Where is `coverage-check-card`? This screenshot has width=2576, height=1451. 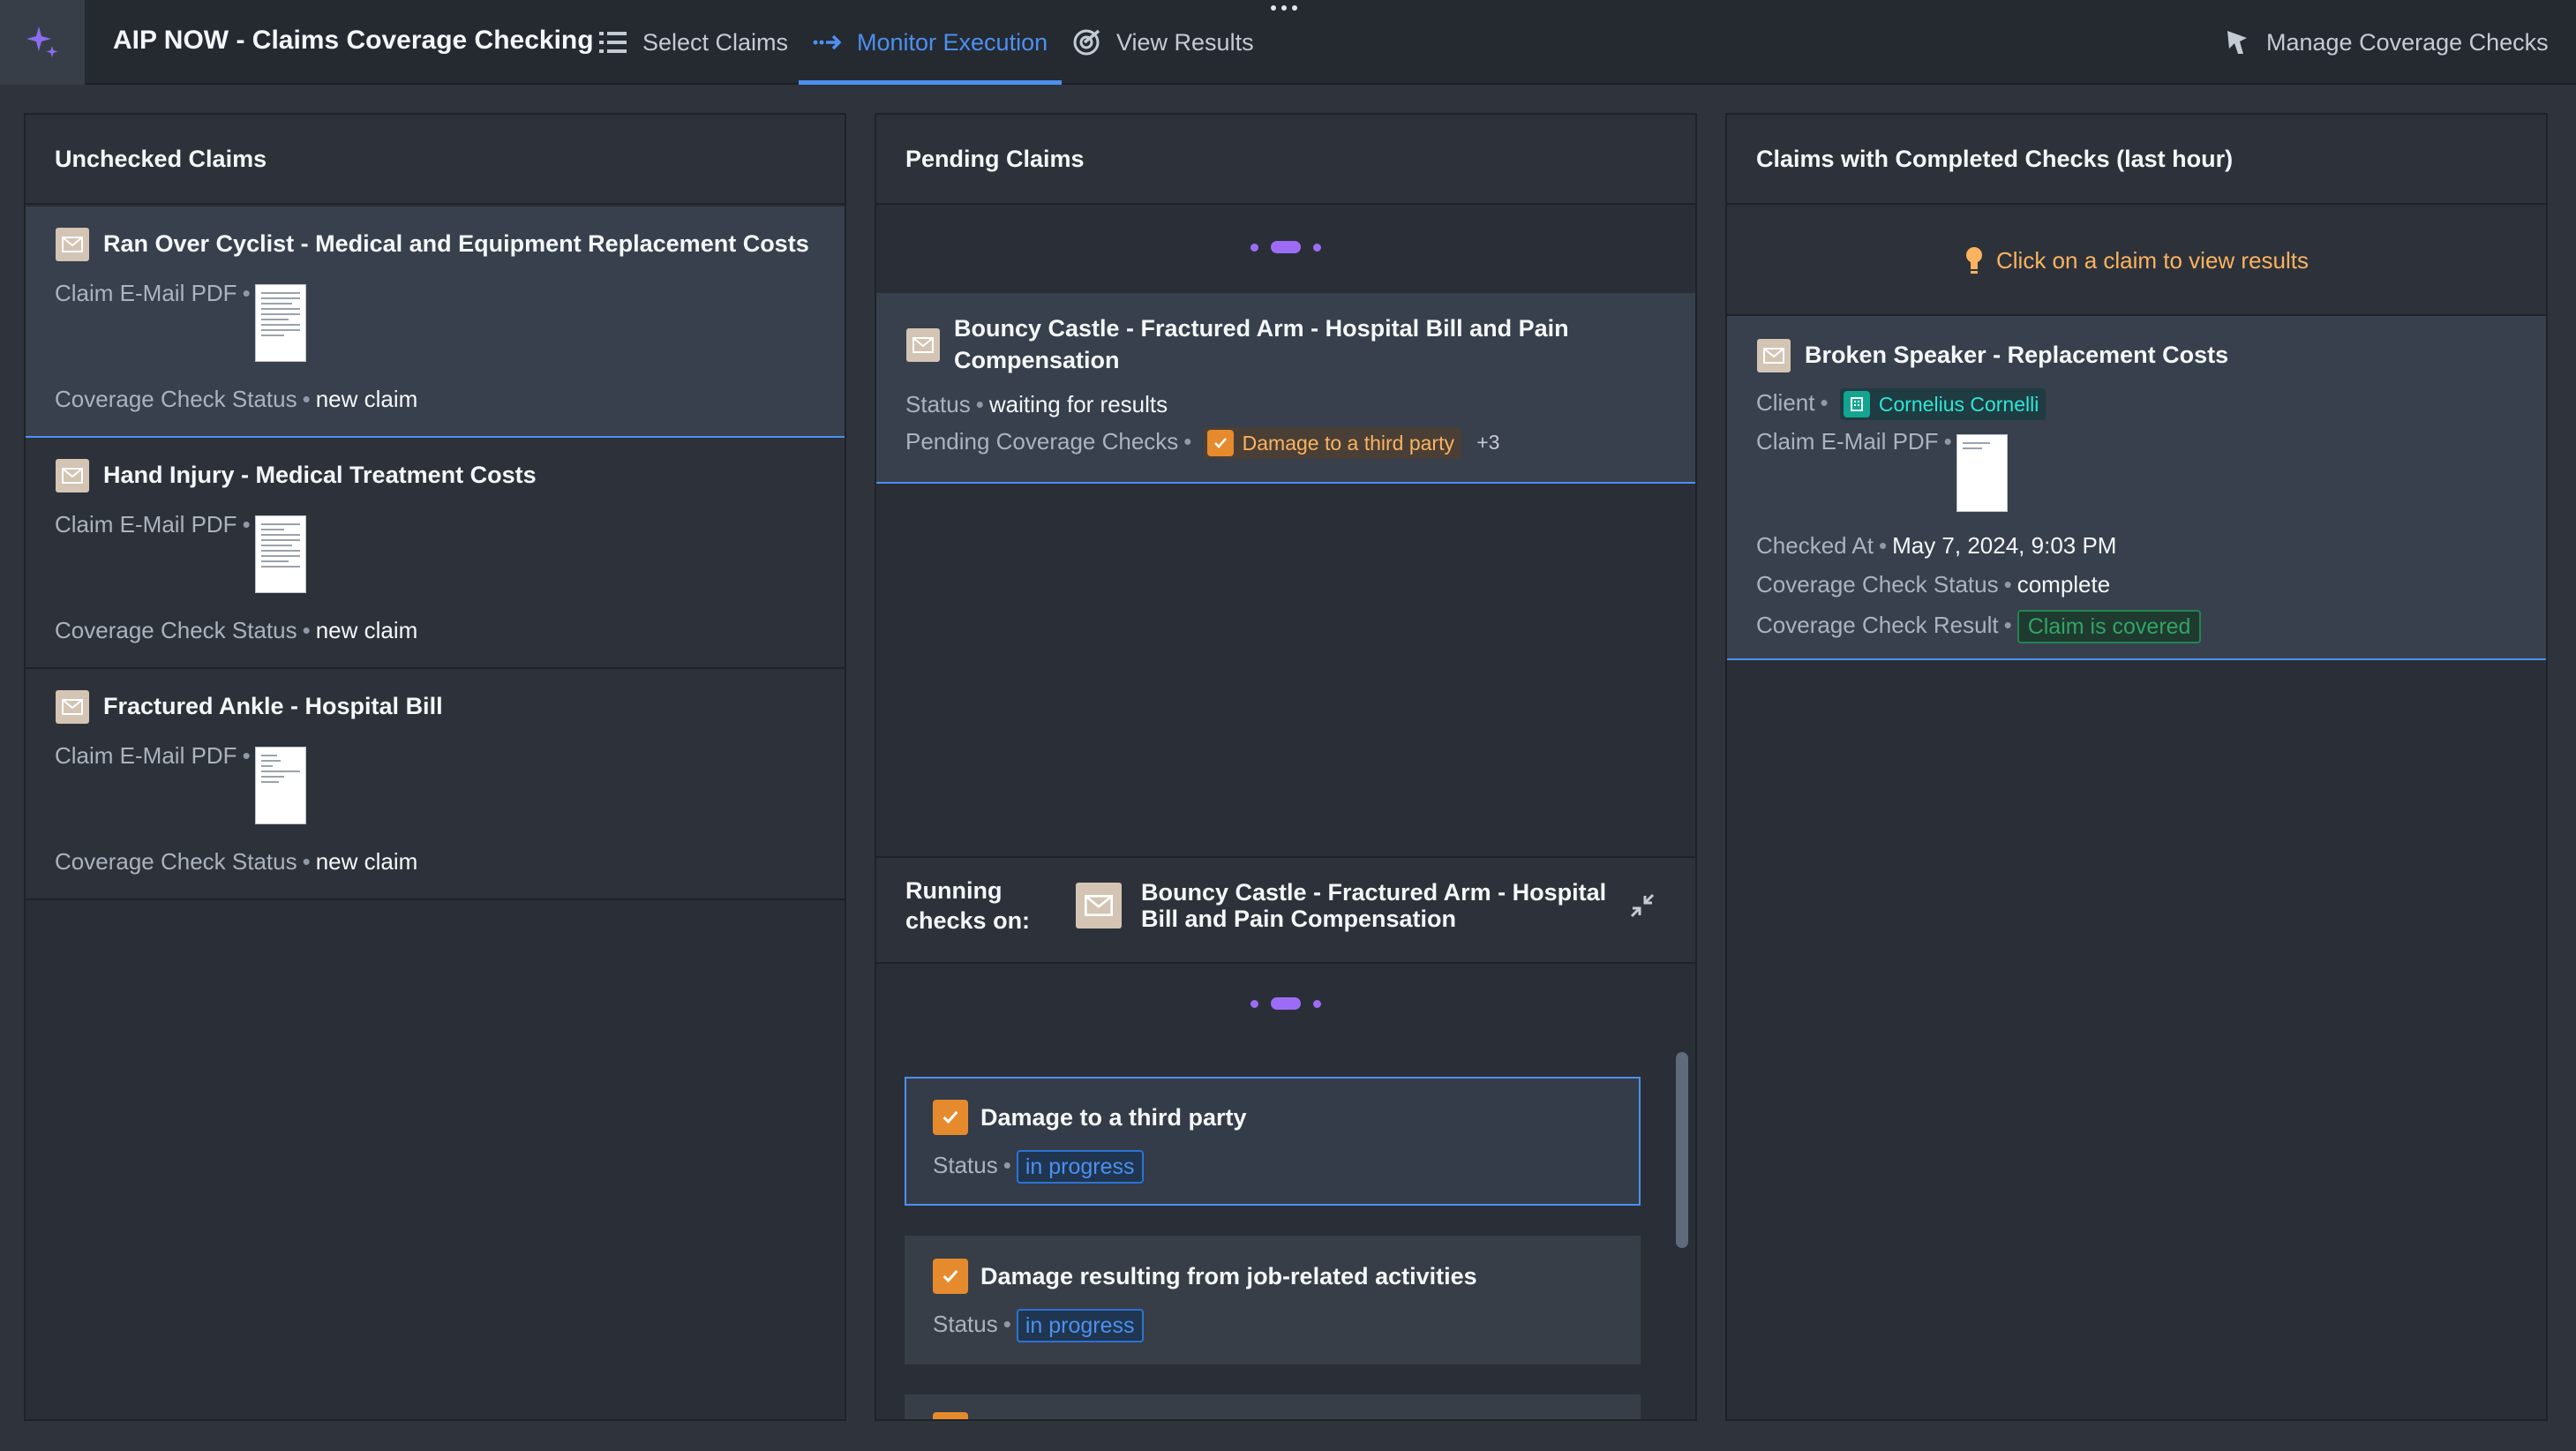
coverage-check-card is located at coordinates (1273, 1407).